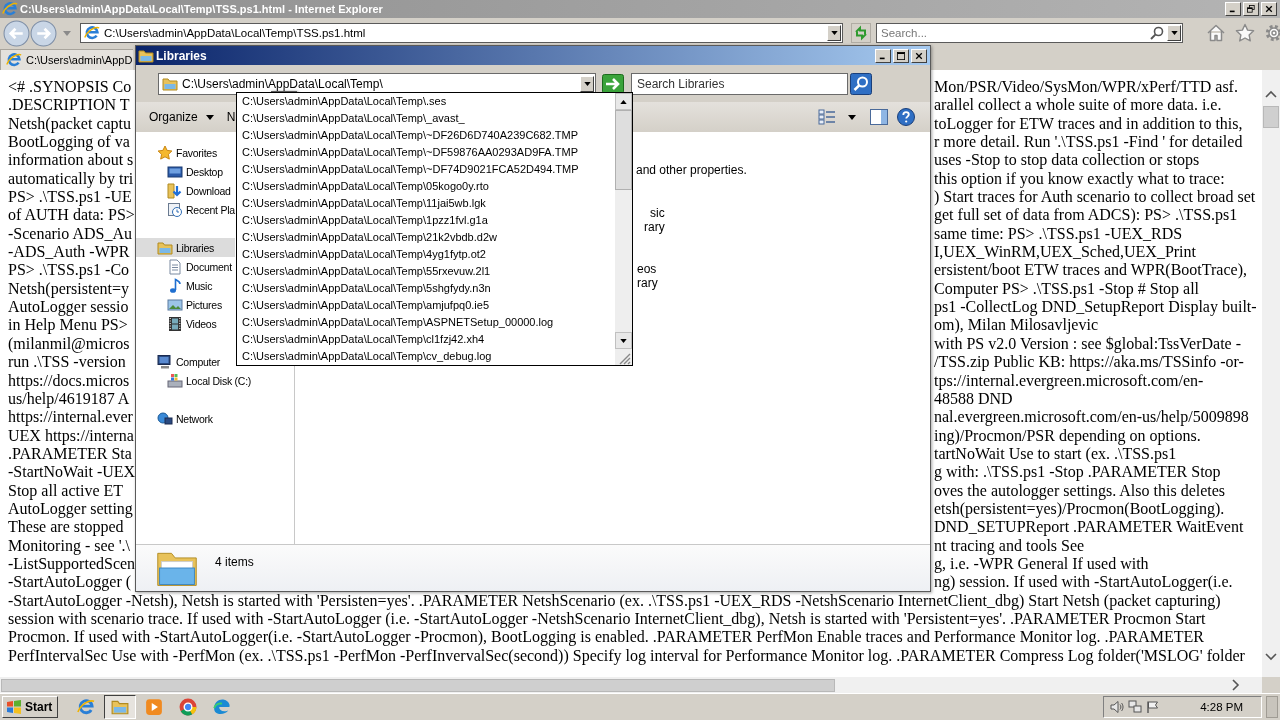 Image resolution: width=1280 pixels, height=720 pixels. I want to click on text-line: Monitoring - see '.\, so click(69, 545).